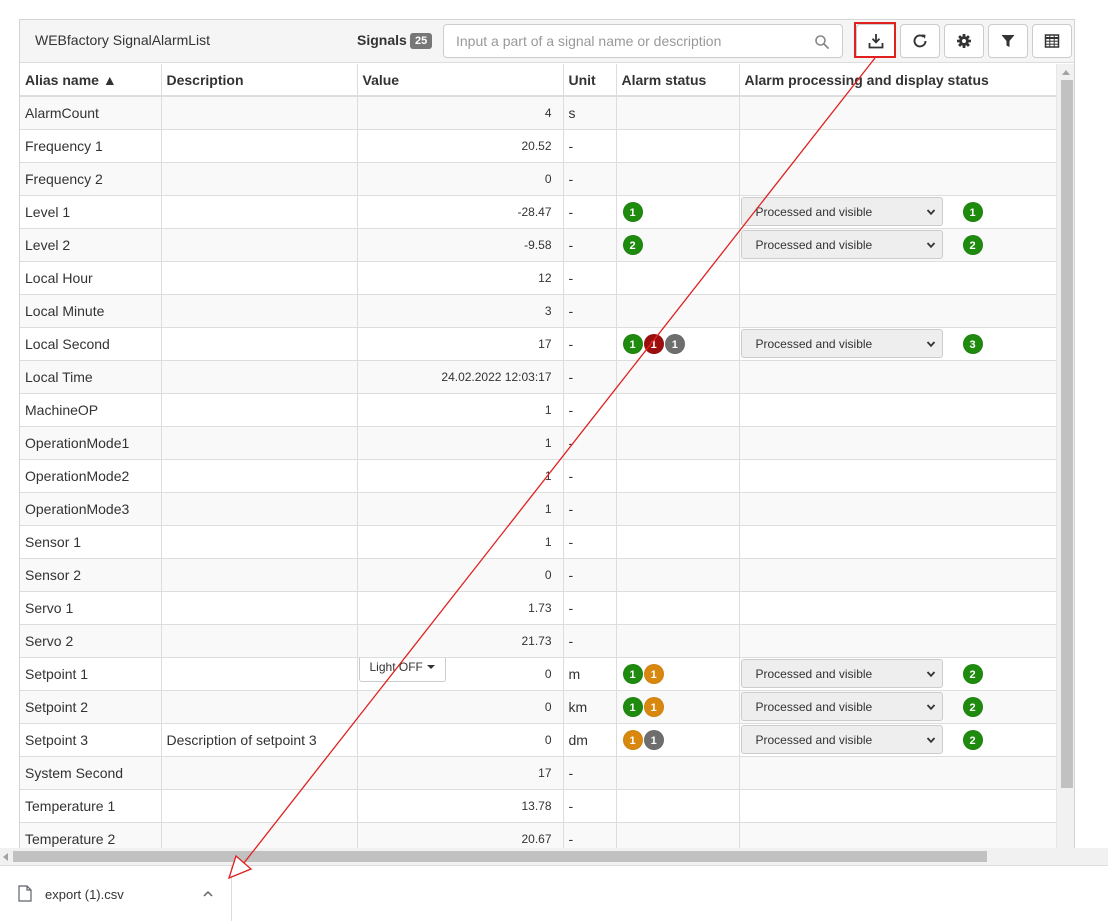 The image size is (1108, 921). Describe the element at coordinates (538, 806) in the screenshot. I see `table-row: Temperature 1 13.78-` at that location.